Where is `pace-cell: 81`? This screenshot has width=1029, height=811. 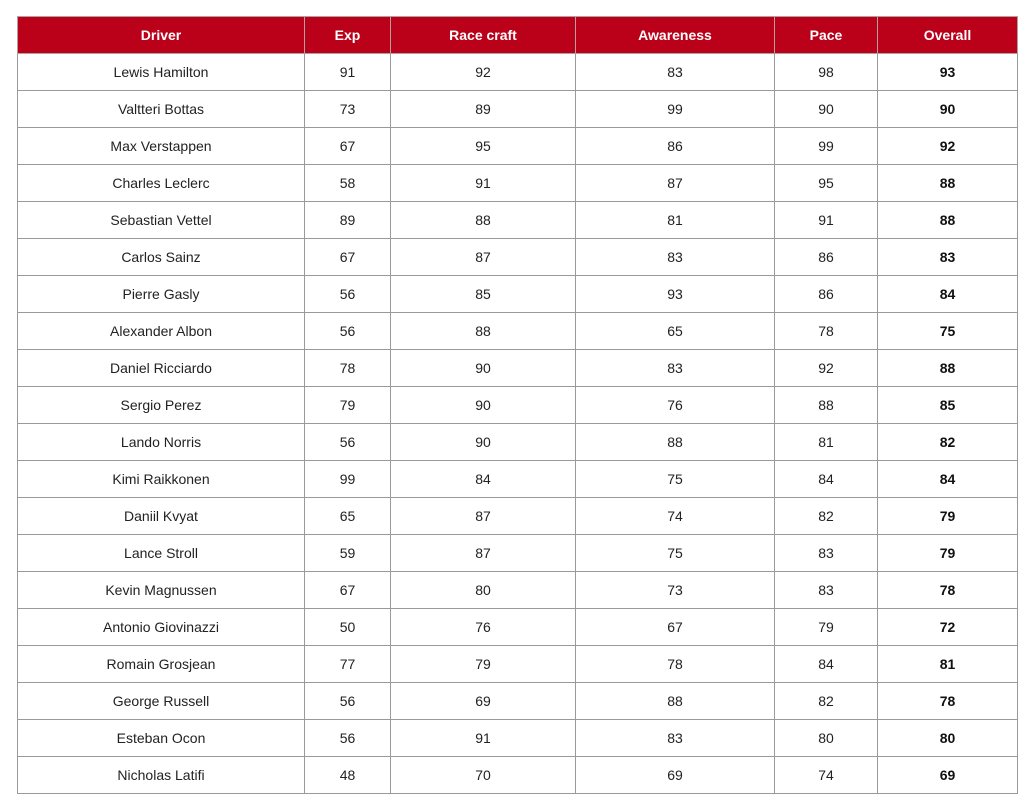 pace-cell: 81 is located at coordinates (826, 442).